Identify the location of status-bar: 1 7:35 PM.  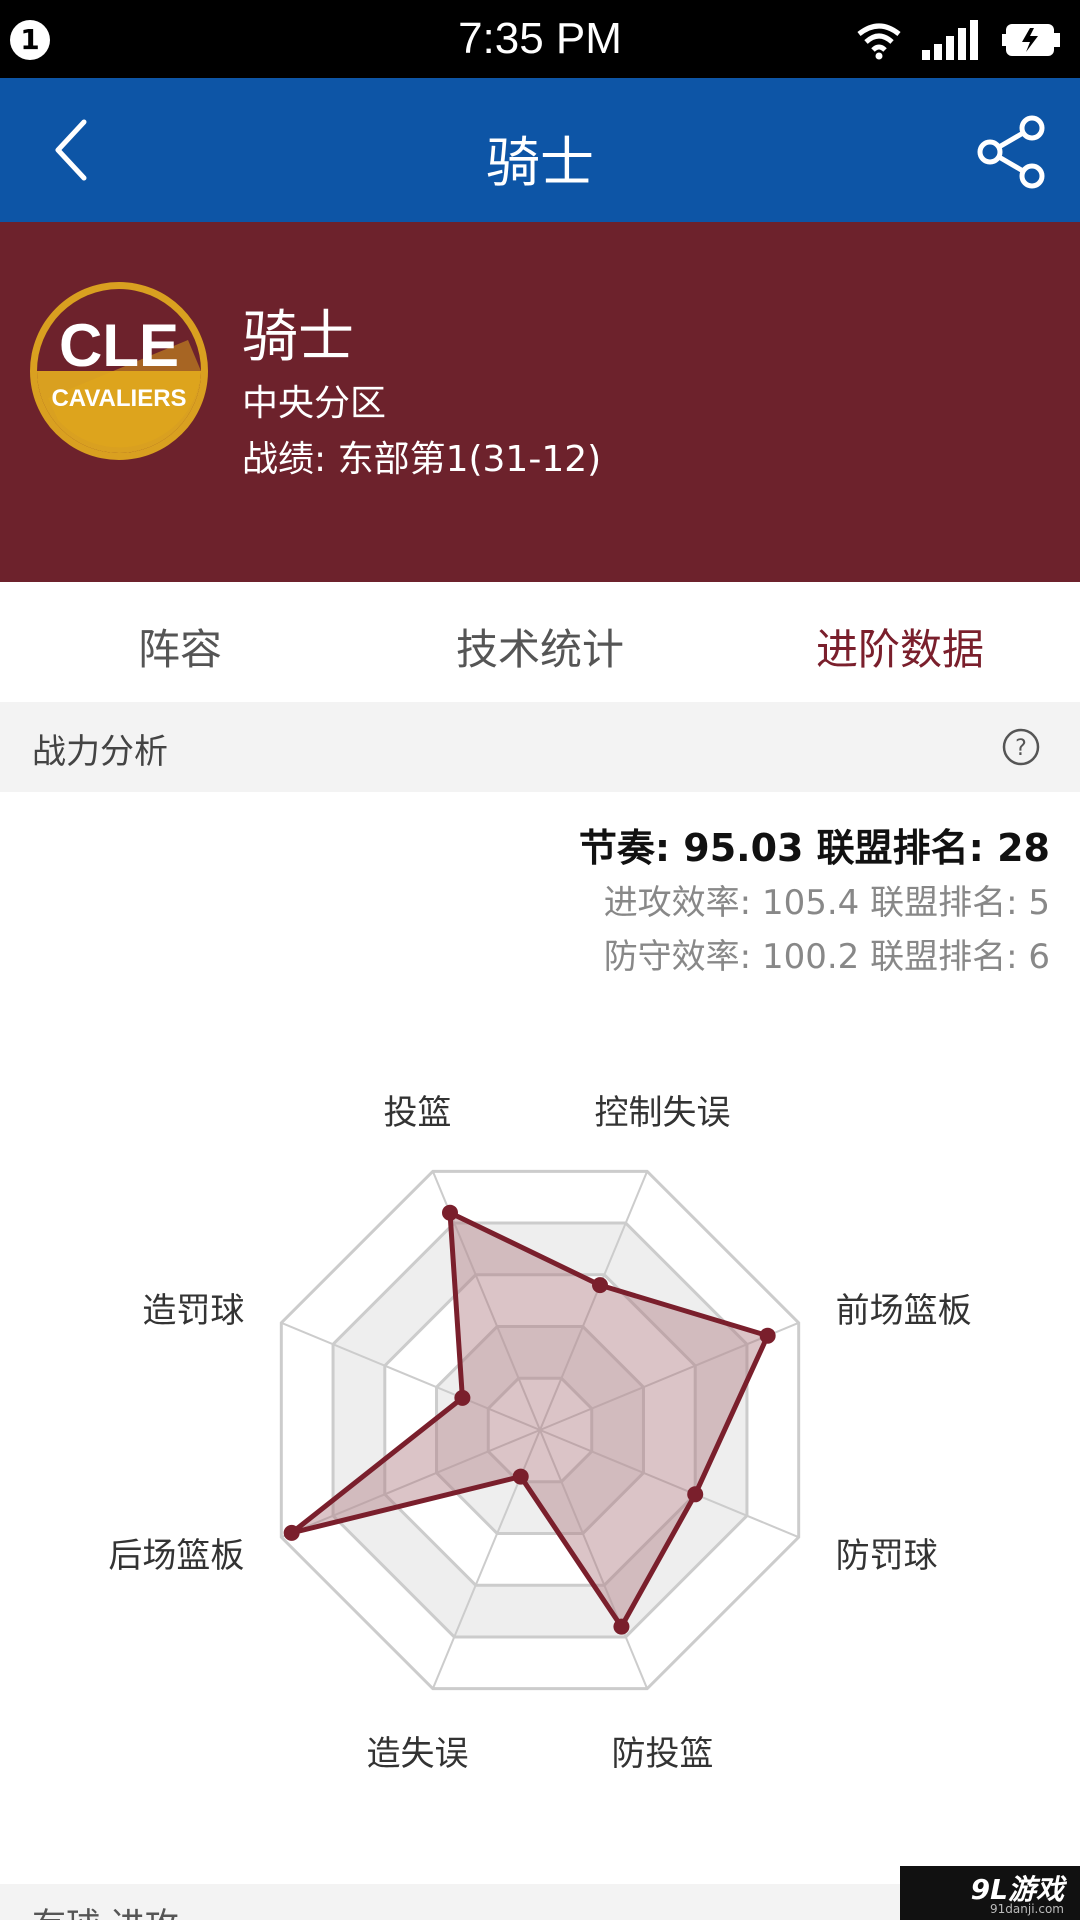
(540, 39).